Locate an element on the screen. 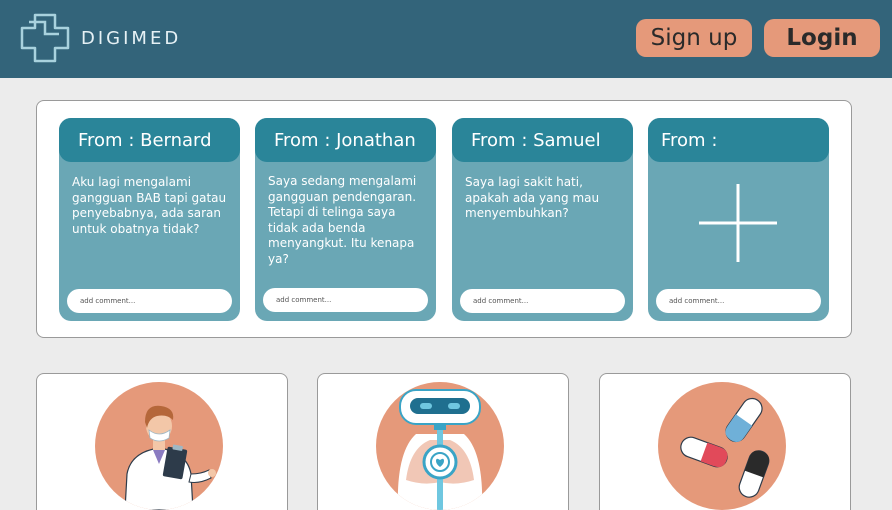 Image resolution: width=892 pixels, height=510 pixels. question-sender: From : is located at coordinates (738, 140).